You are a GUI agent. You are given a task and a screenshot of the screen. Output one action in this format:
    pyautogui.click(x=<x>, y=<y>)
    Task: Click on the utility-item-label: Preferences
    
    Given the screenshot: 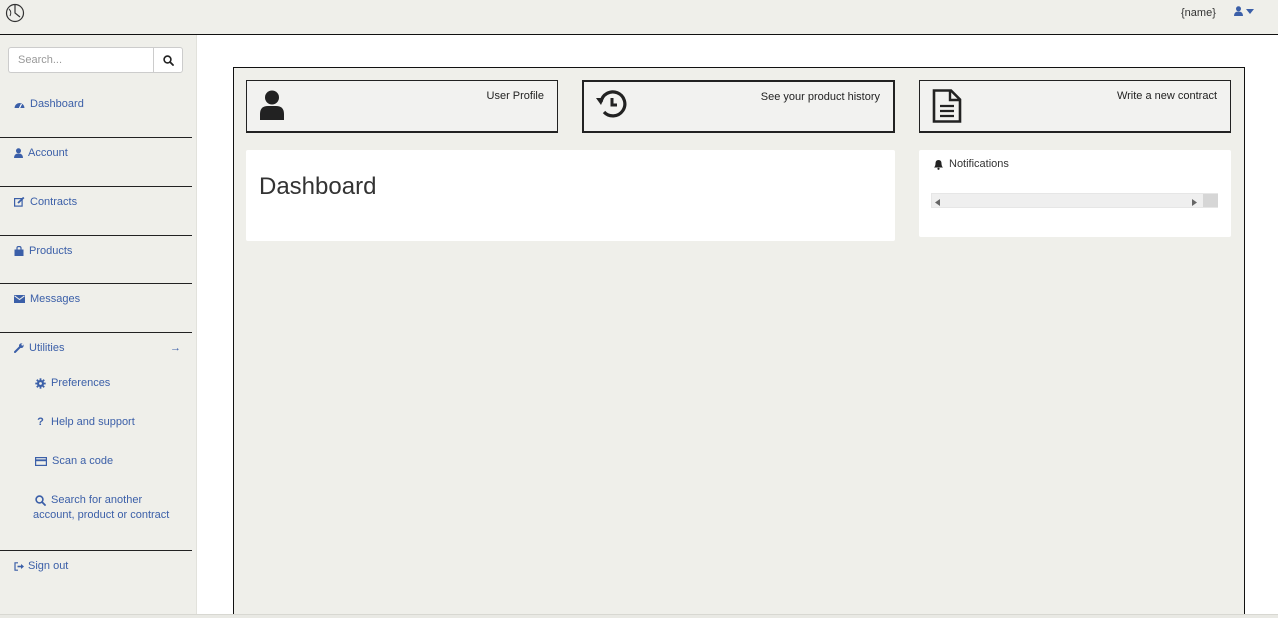 What is the action you would take?
    pyautogui.click(x=81, y=383)
    